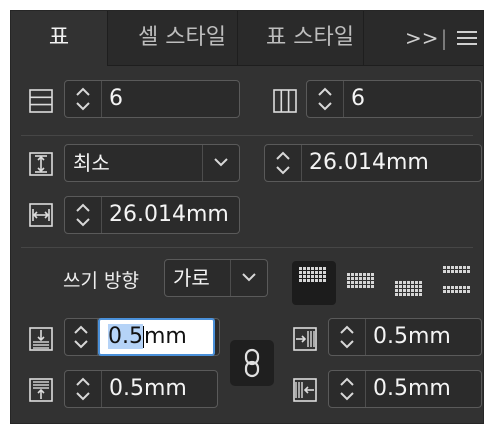 The width and height of the screenshot is (494, 436). I want to click on hamburger-menu-icon, so click(467, 38).